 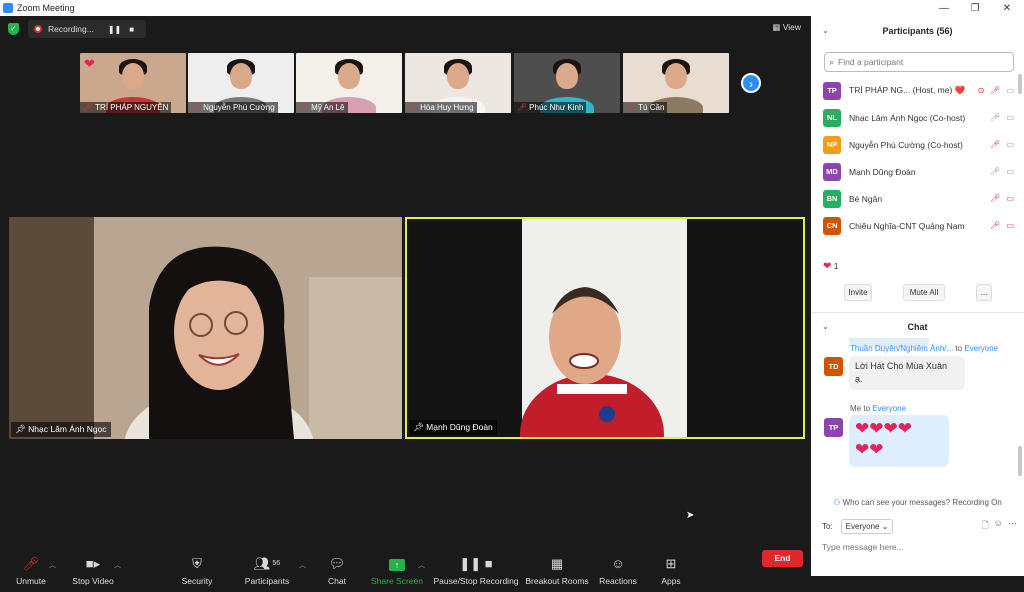 What do you see at coordinates (1020, 461) in the screenshot?
I see `chat-scrollbar` at bounding box center [1020, 461].